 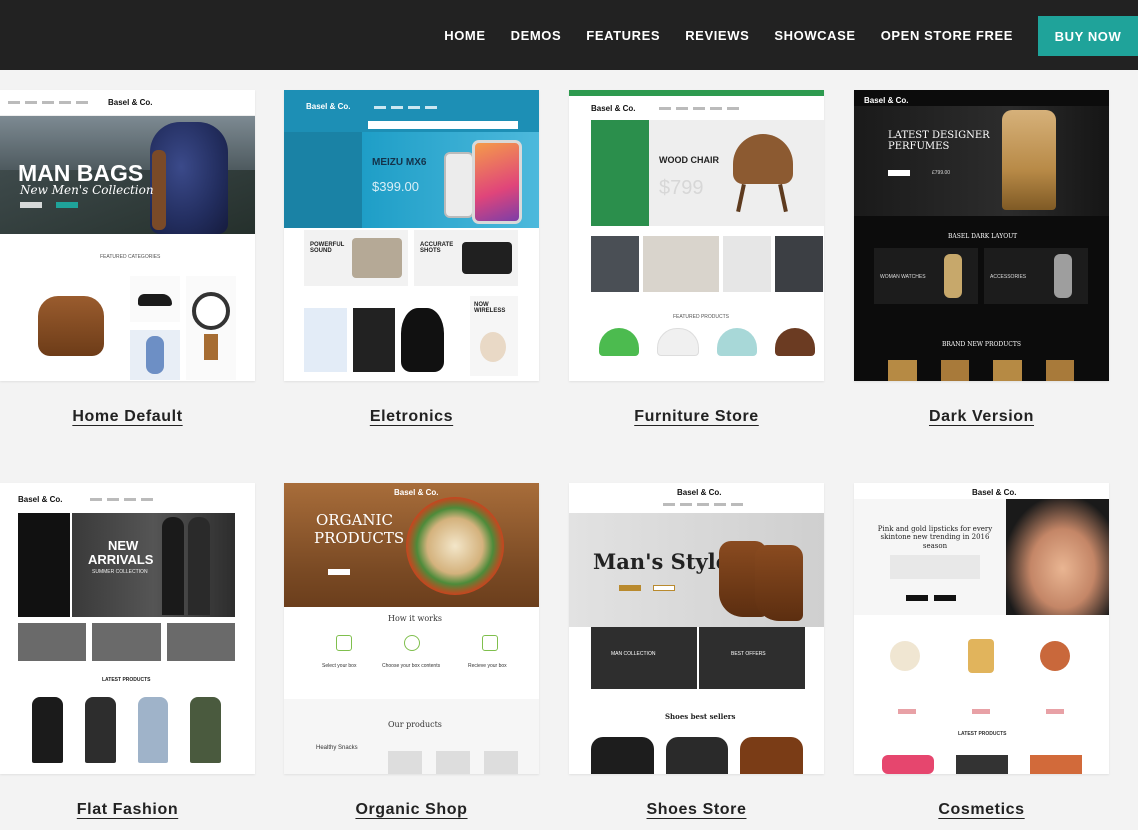 What do you see at coordinates (1063, 276) in the screenshot?
I see `watch-silver-image` at bounding box center [1063, 276].